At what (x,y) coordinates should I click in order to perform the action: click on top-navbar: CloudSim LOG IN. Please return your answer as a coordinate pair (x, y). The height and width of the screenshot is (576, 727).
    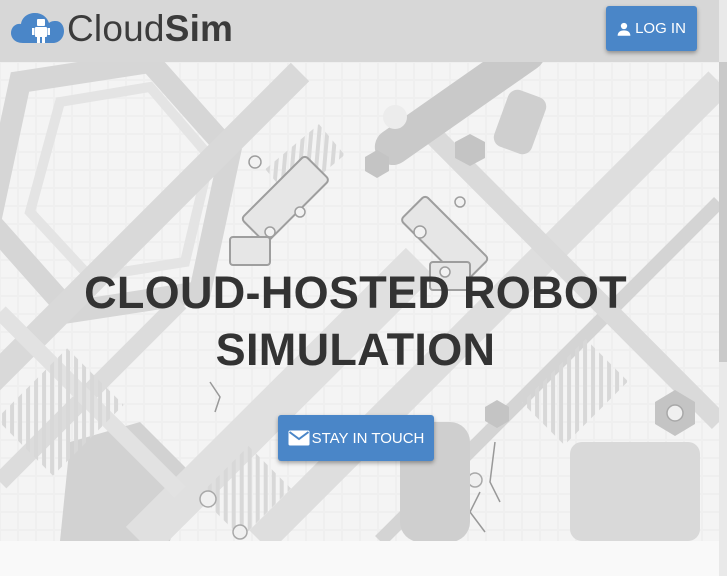
    Looking at the image, I should click on (359, 31).